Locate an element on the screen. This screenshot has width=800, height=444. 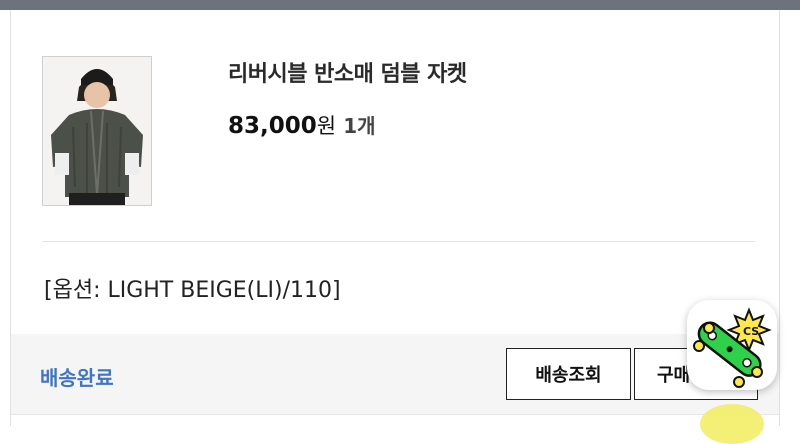
product-image is located at coordinates (97, 131).